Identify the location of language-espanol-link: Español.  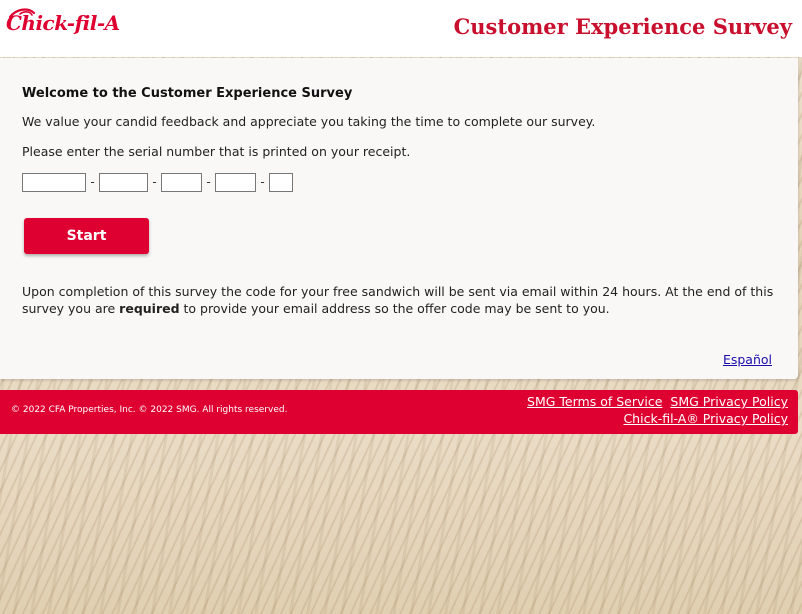
(747, 359).